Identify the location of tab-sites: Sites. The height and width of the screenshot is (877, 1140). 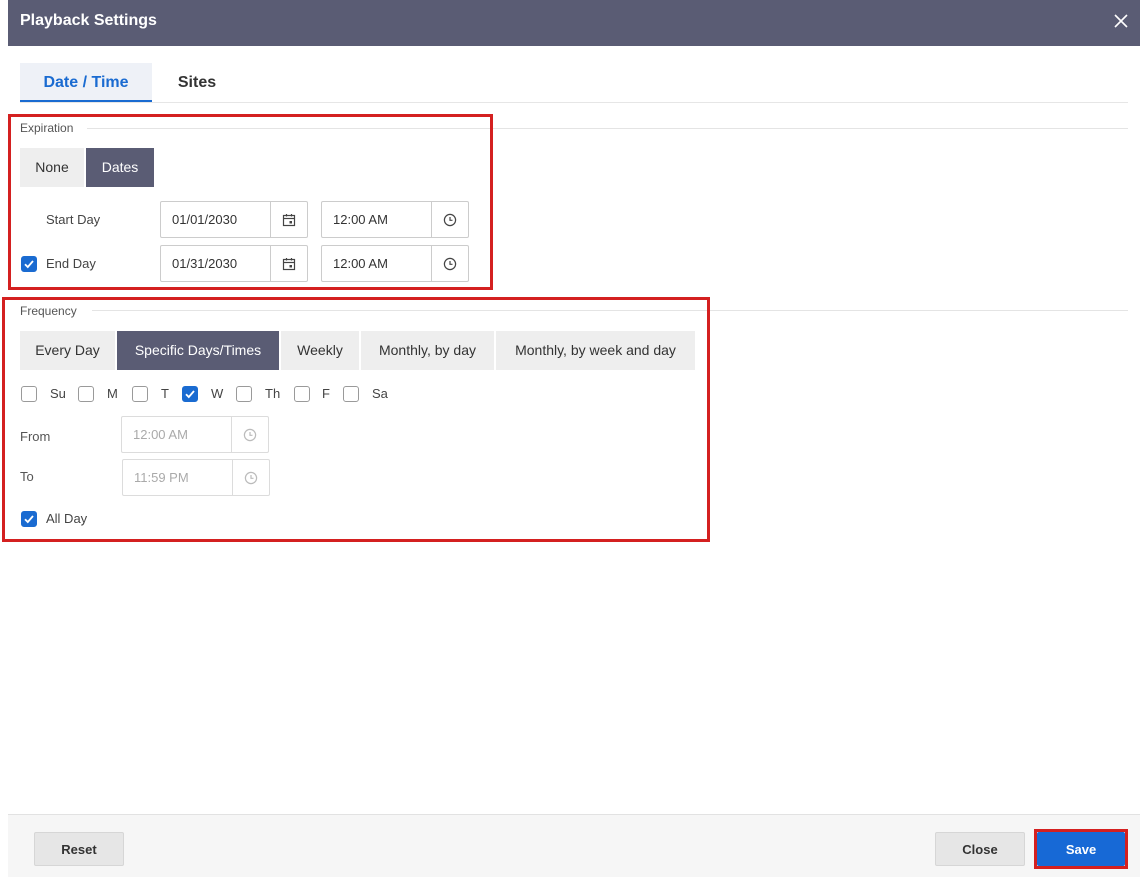
(197, 82).